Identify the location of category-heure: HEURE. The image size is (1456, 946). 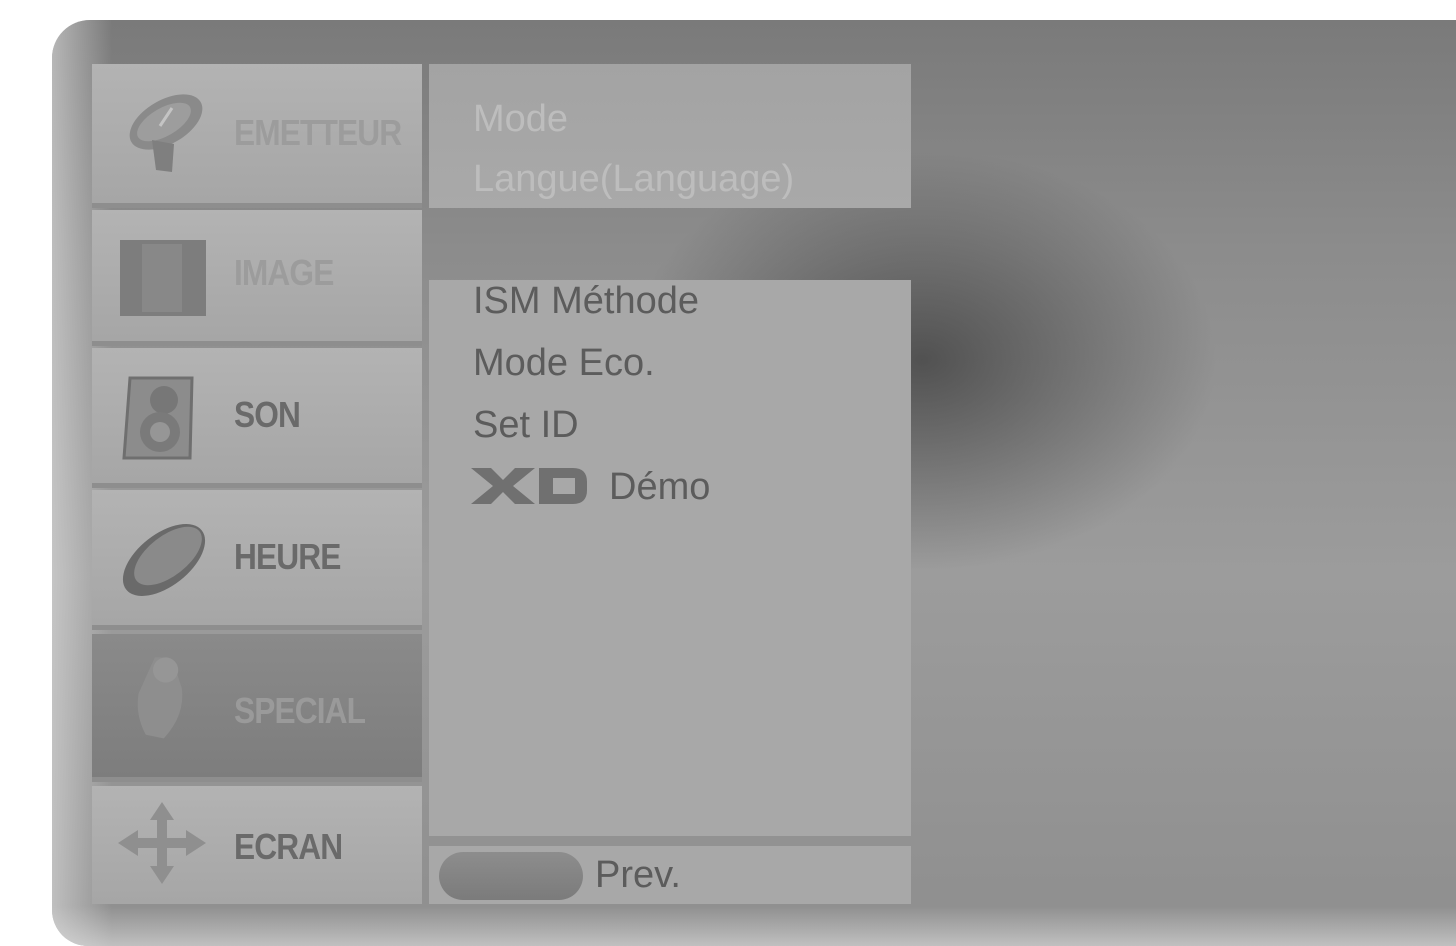
(257, 560).